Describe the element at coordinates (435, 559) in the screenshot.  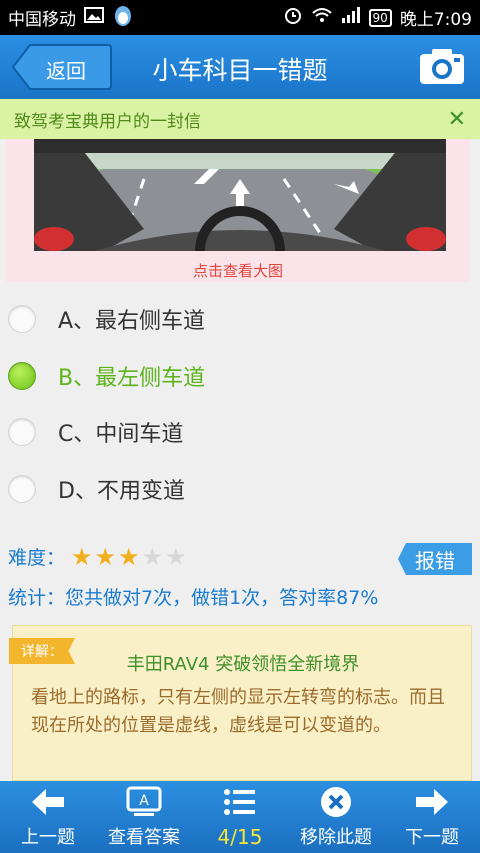
I see `report-error-button: 报错` at that location.